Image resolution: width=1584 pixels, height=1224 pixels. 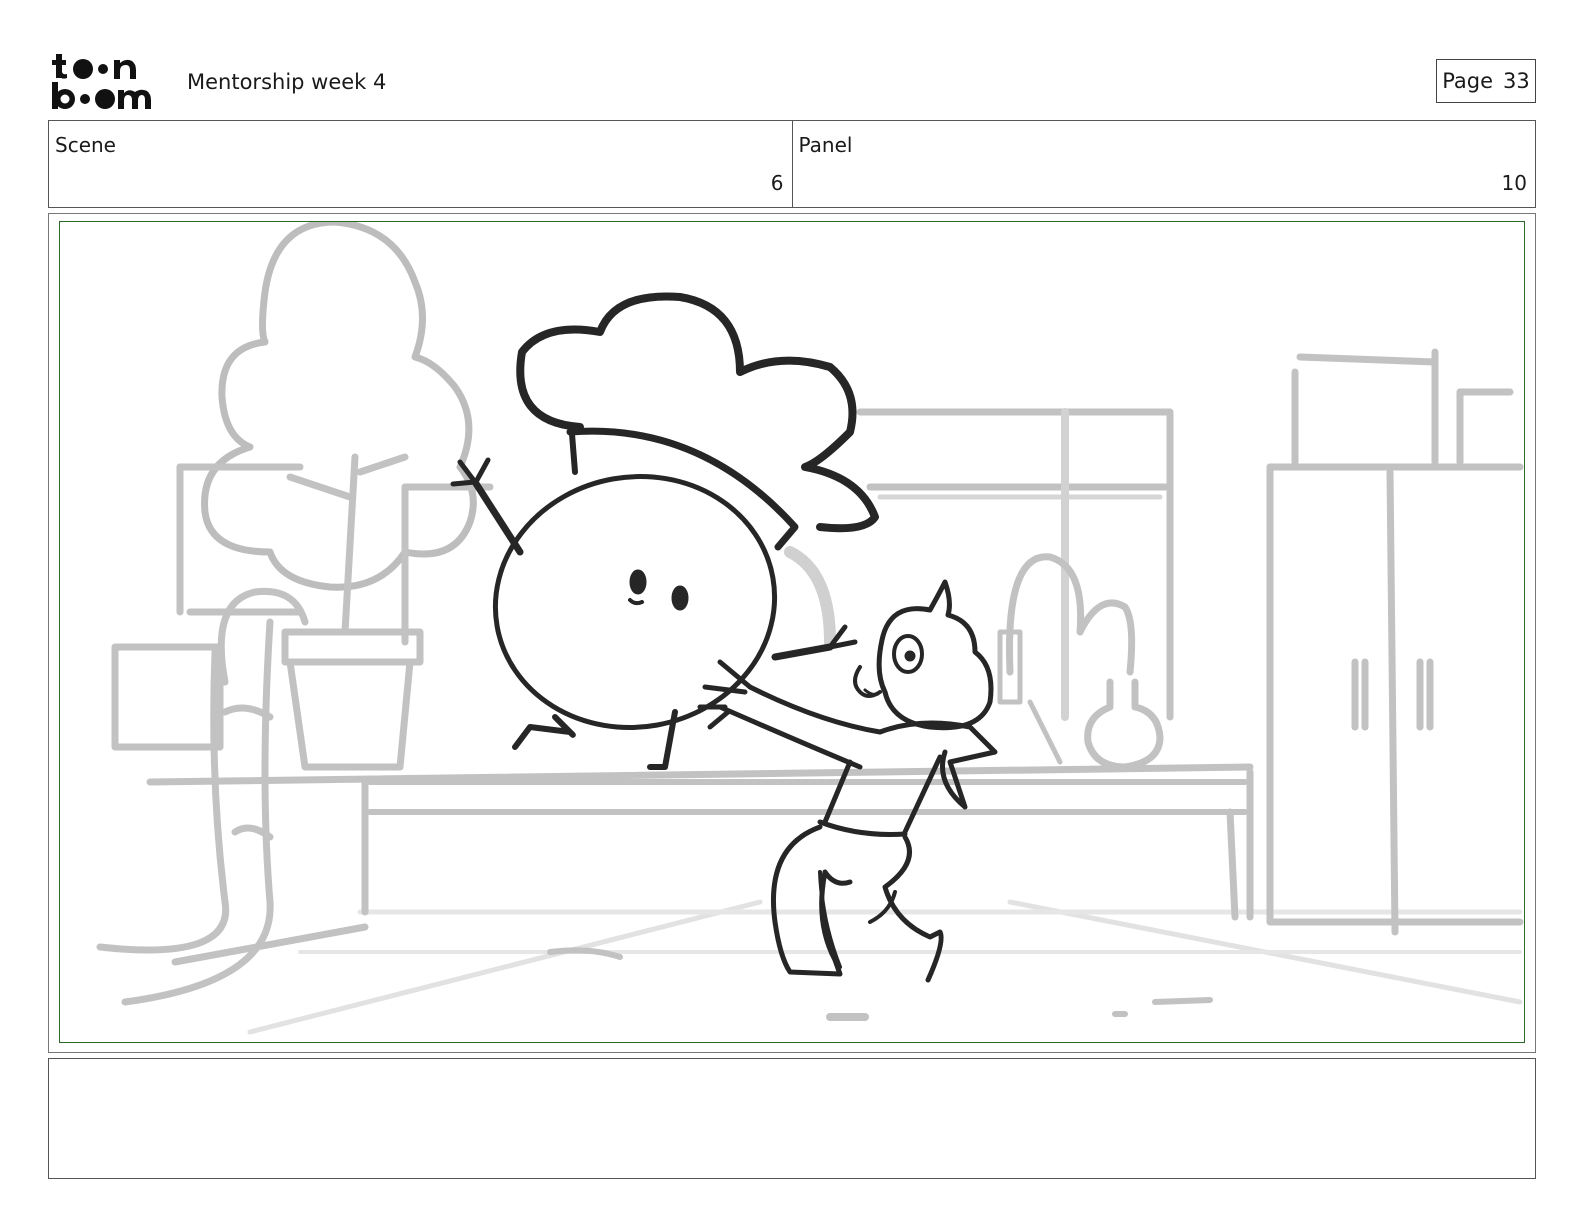 I want to click on scene-number: 6, so click(x=777, y=183).